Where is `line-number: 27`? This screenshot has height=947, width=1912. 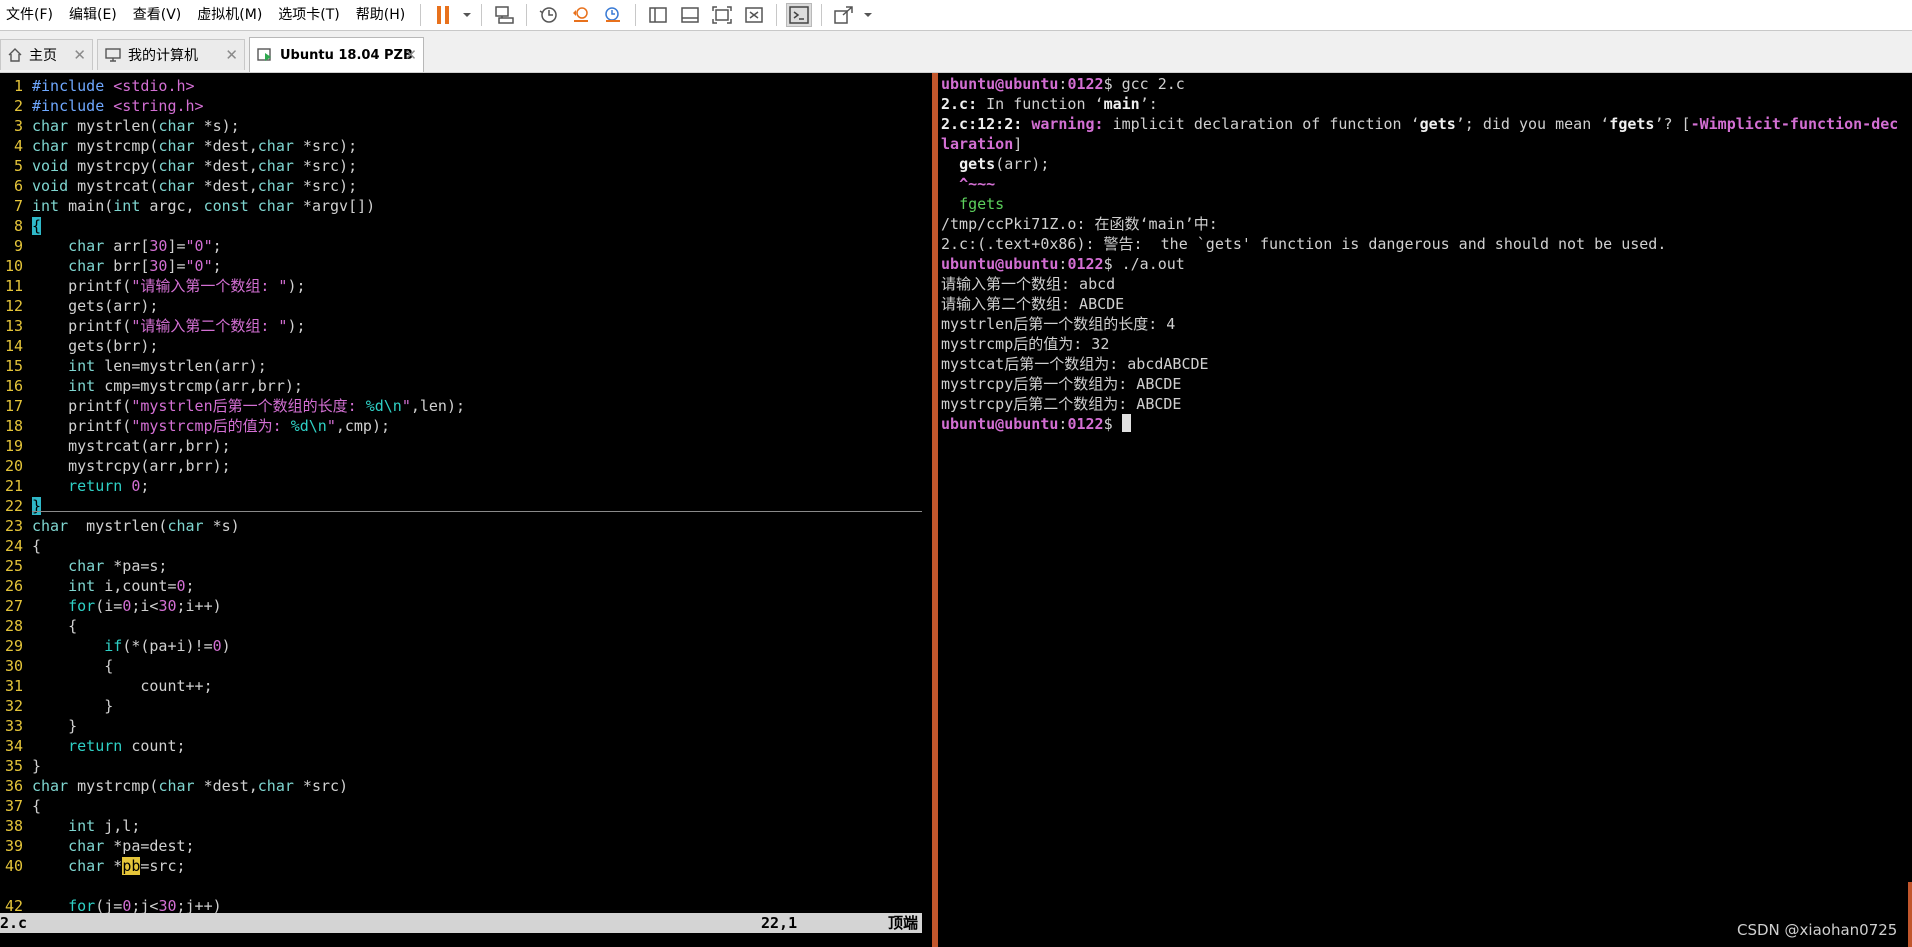 line-number: 27 is located at coordinates (13, 606).